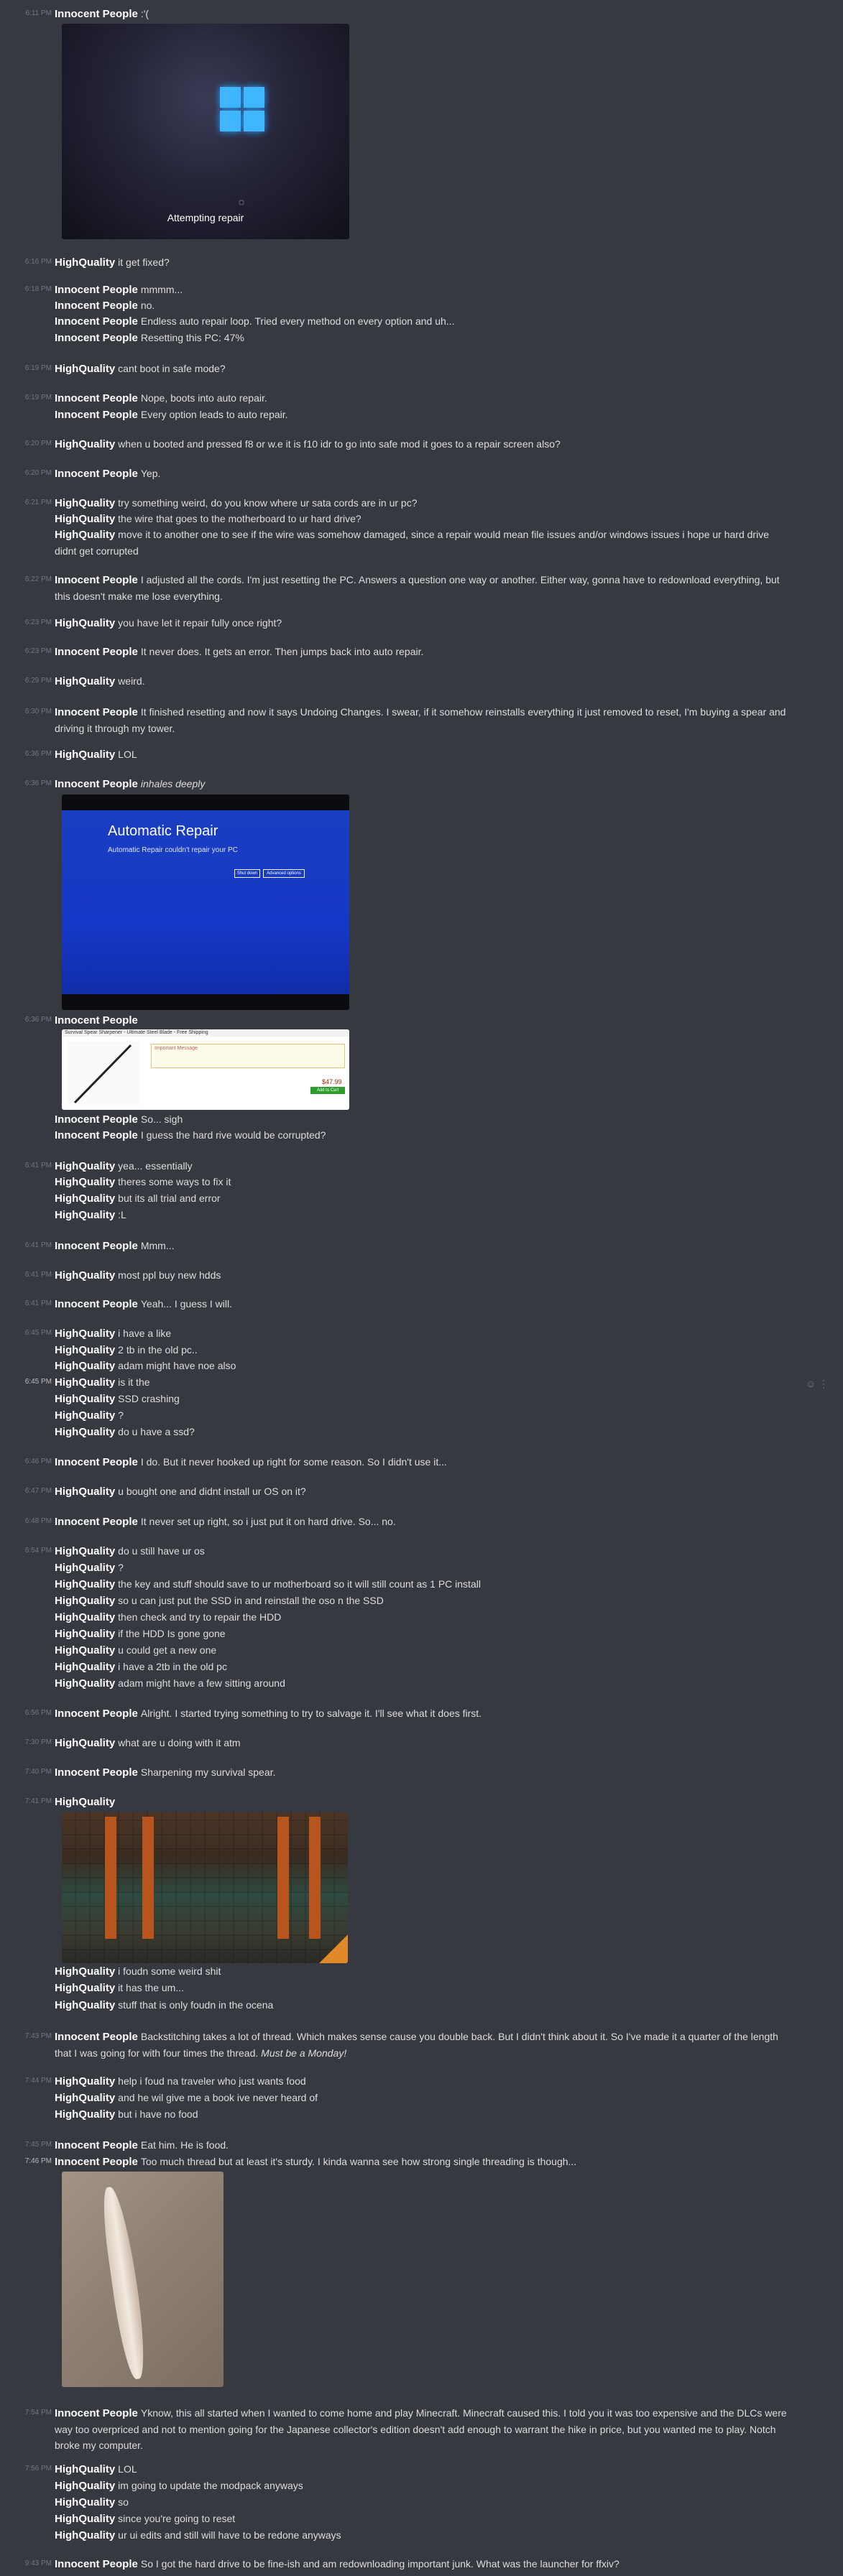 This screenshot has height=2576, width=843. I want to click on spear-image, so click(143, 2279).